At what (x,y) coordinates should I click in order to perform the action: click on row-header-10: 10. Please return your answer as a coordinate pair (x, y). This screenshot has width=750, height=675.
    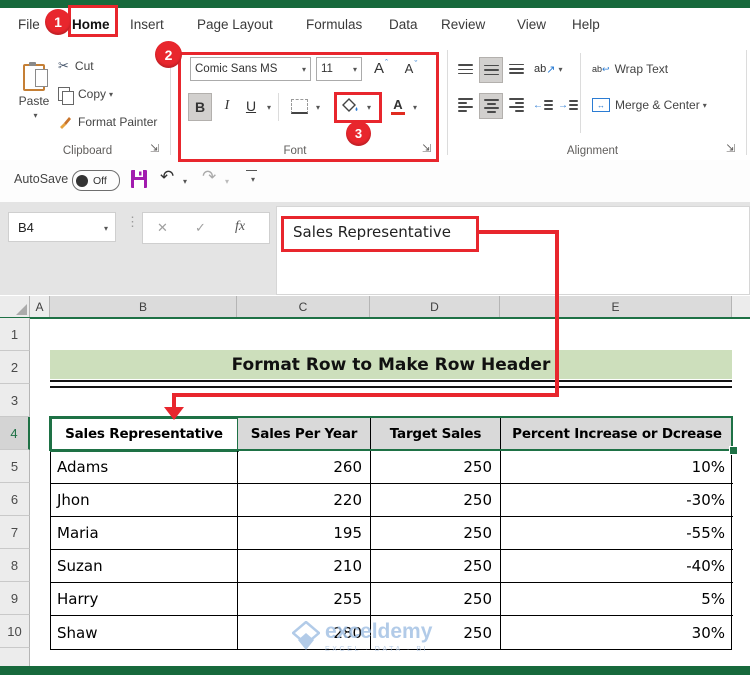
    Looking at the image, I should click on (15, 631).